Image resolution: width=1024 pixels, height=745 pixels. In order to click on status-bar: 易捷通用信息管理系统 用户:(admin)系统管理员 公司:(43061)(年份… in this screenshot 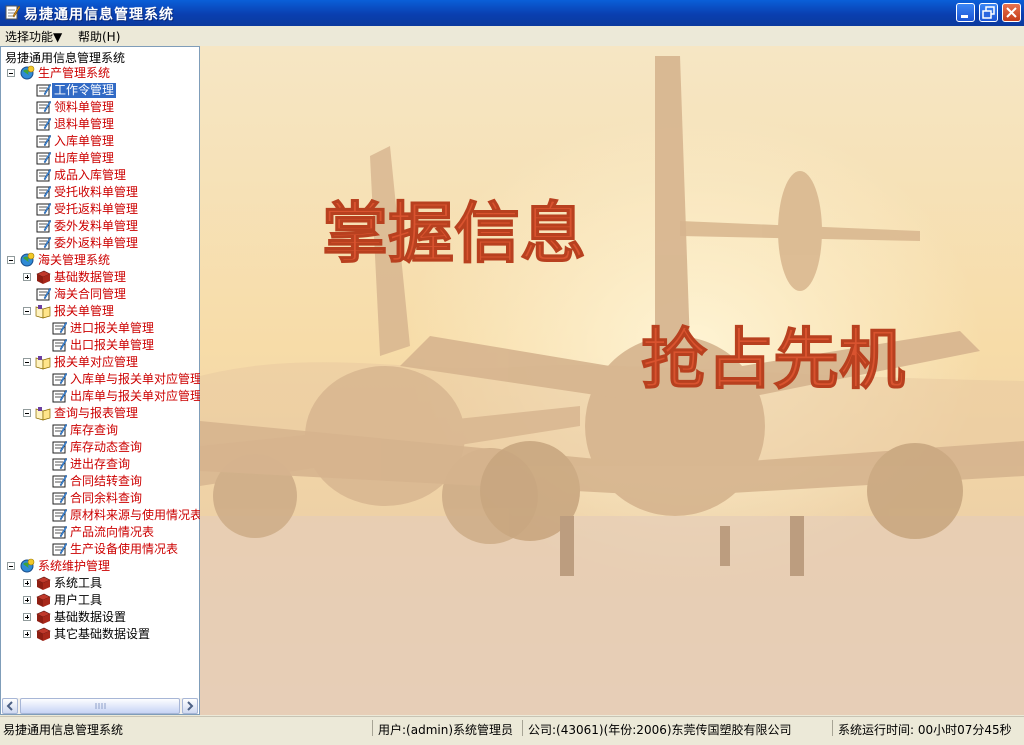, I will do `click(512, 728)`.